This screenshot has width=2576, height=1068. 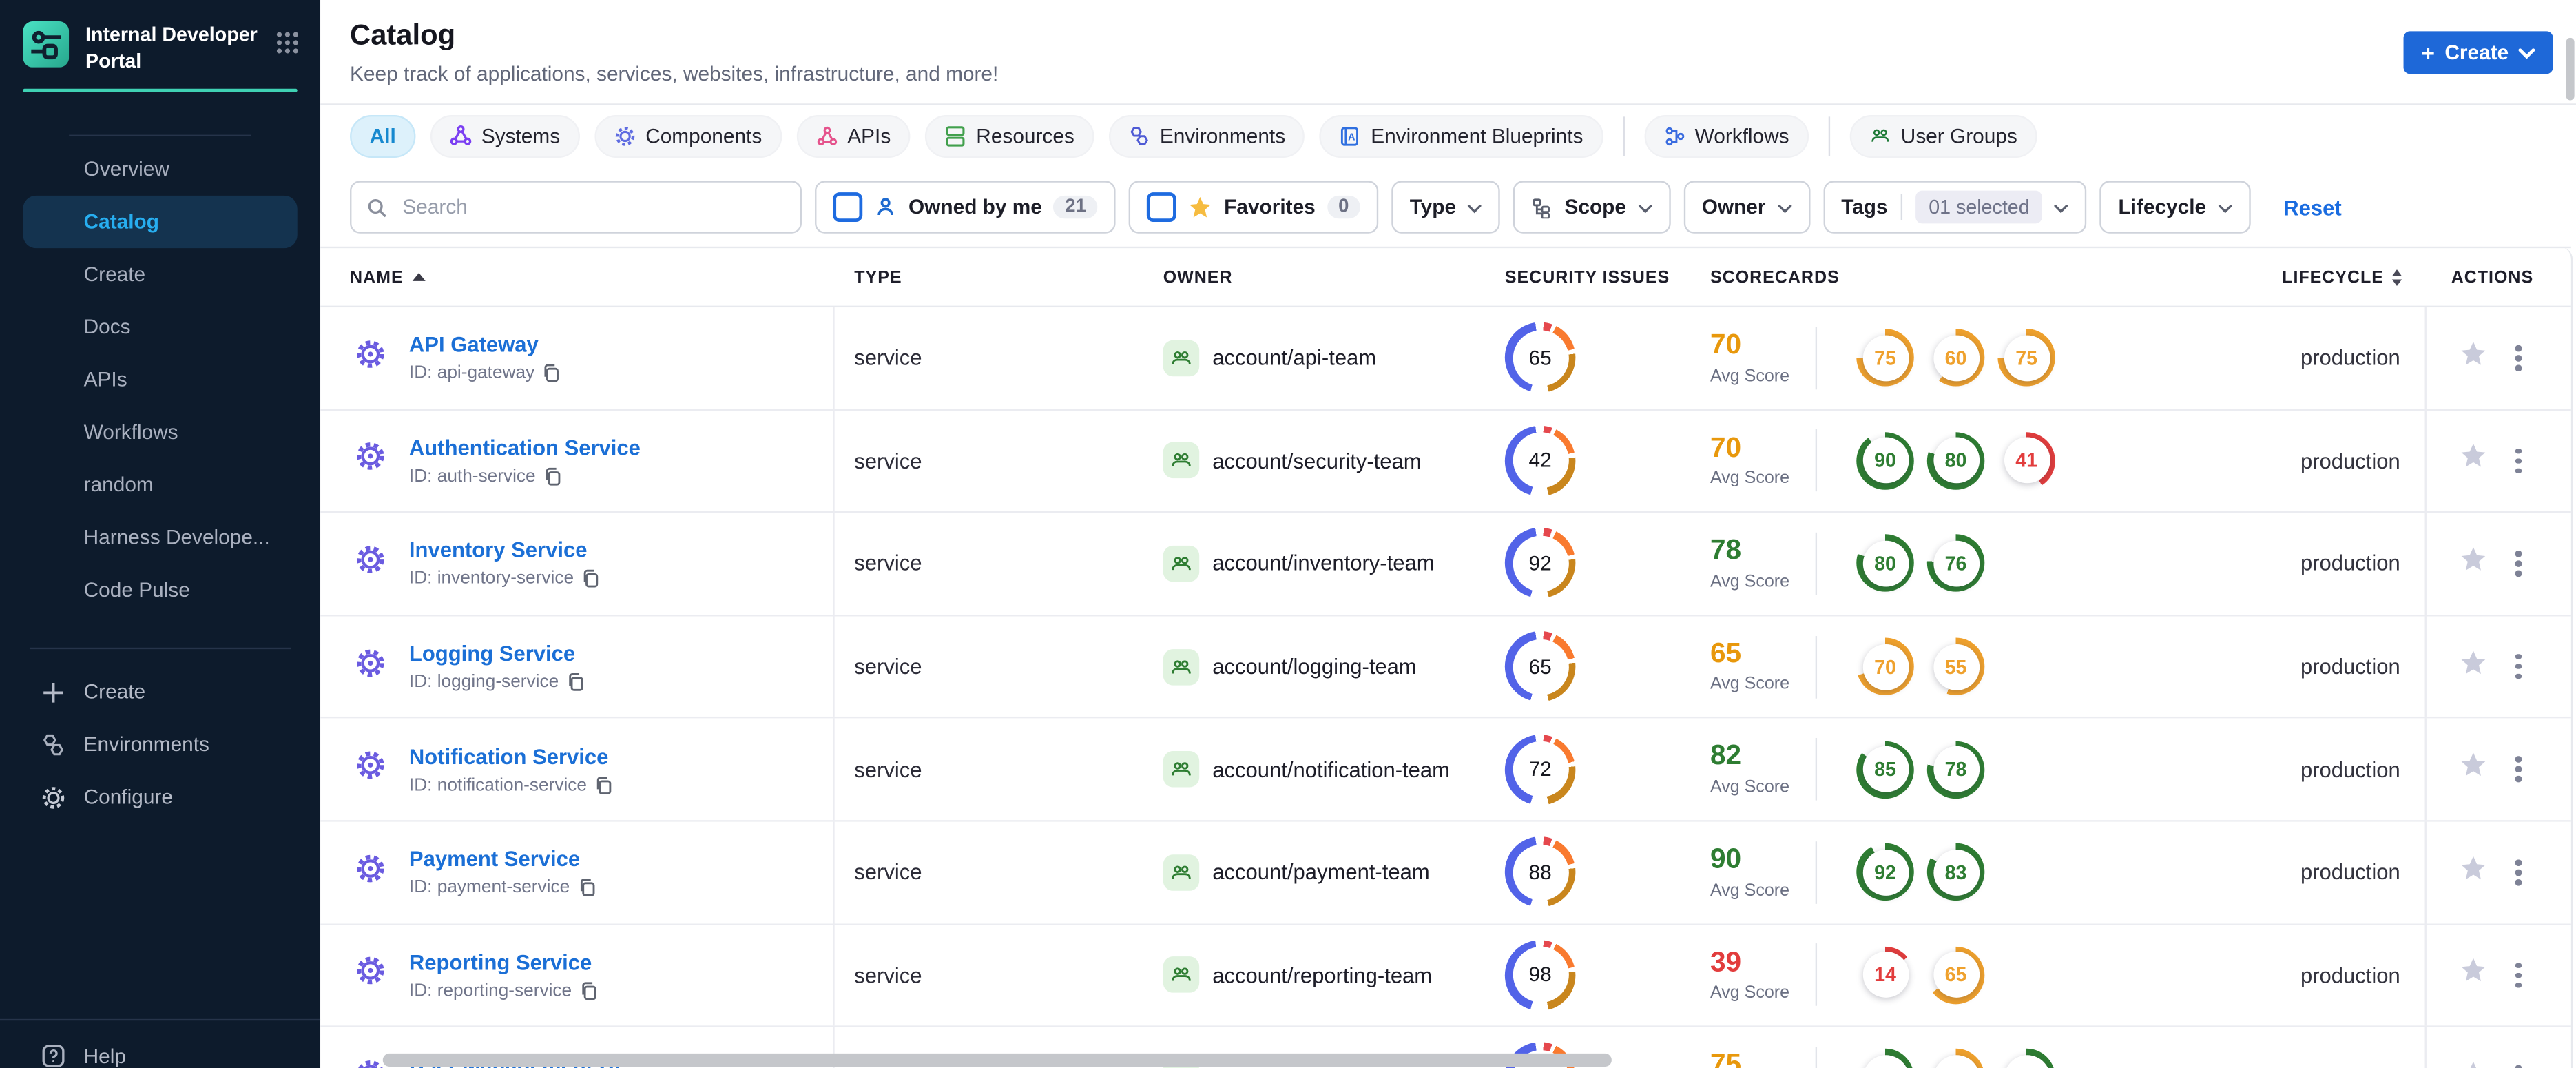 I want to click on person-icon, so click(x=885, y=207).